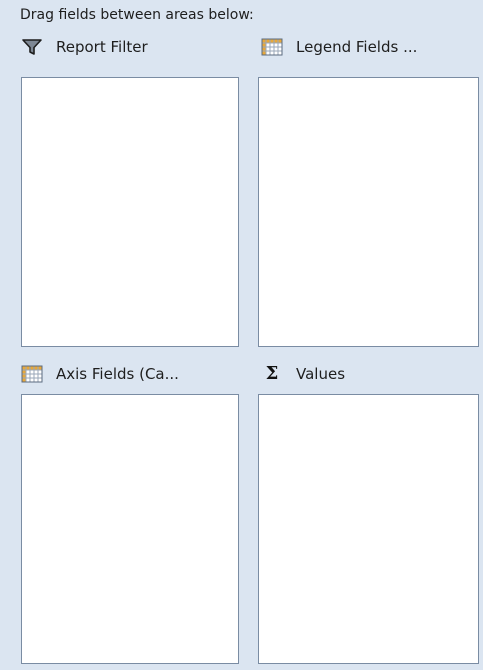  Describe the element at coordinates (137, 15) in the screenshot. I see `instruction-text: Drag fields between areas below:` at that location.